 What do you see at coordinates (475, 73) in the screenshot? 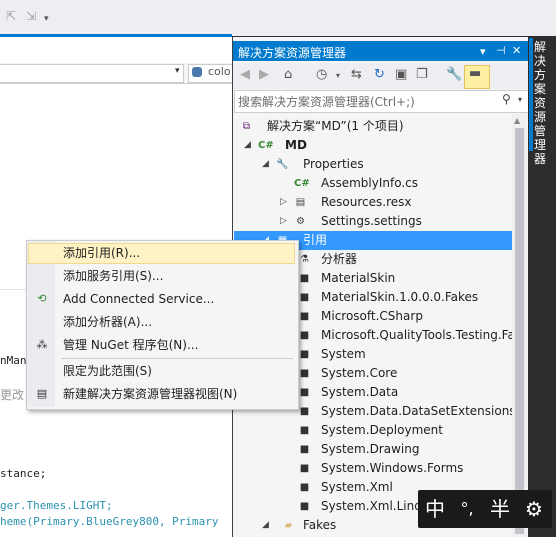
I see `preview-icon: ▬` at bounding box center [475, 73].